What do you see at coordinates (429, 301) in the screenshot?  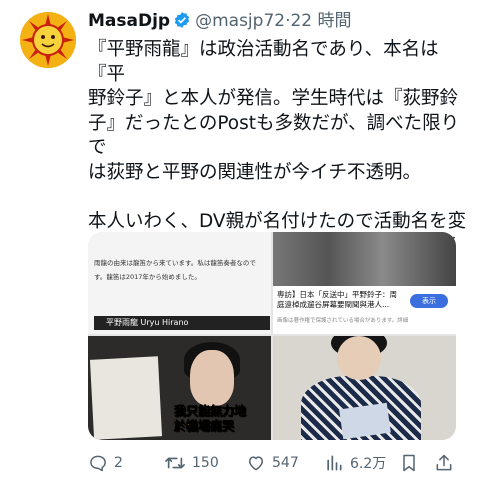 I see `image-2-view-button: 表示` at bounding box center [429, 301].